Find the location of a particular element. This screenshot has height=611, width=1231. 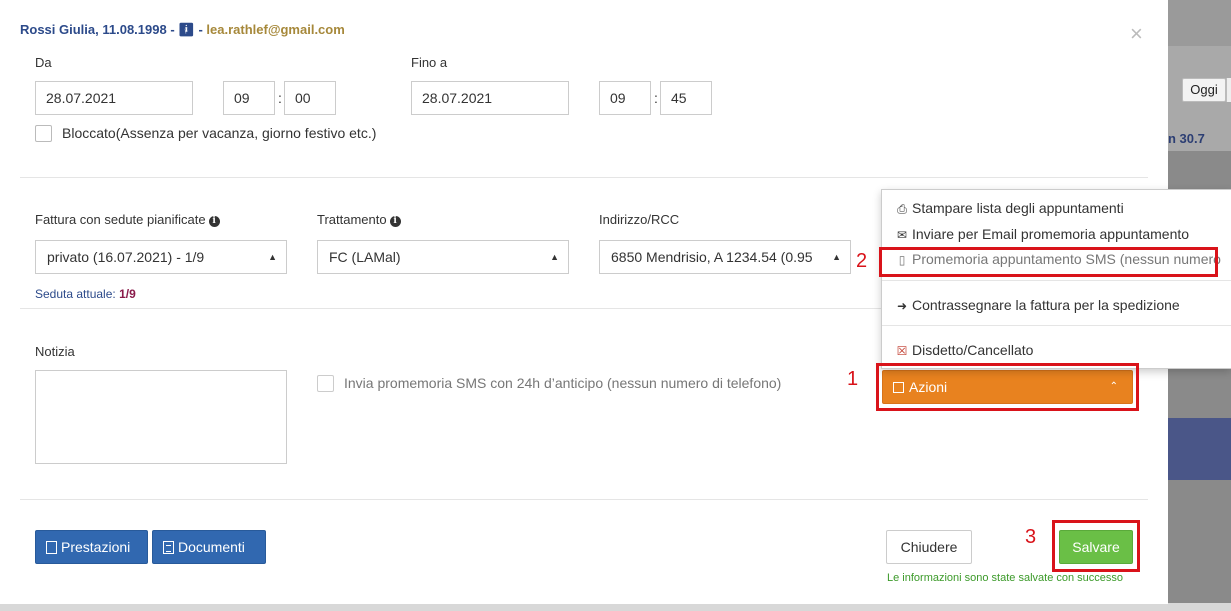

envelope-icon: ✉ is located at coordinates (902, 235).